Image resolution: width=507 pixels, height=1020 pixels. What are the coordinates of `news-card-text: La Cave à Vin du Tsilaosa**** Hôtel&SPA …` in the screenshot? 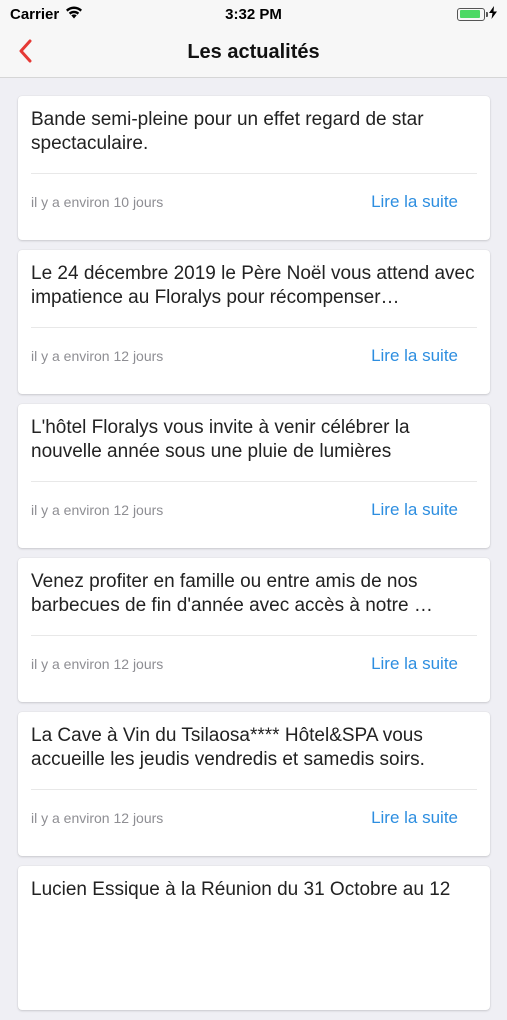 It's located at (228, 747).